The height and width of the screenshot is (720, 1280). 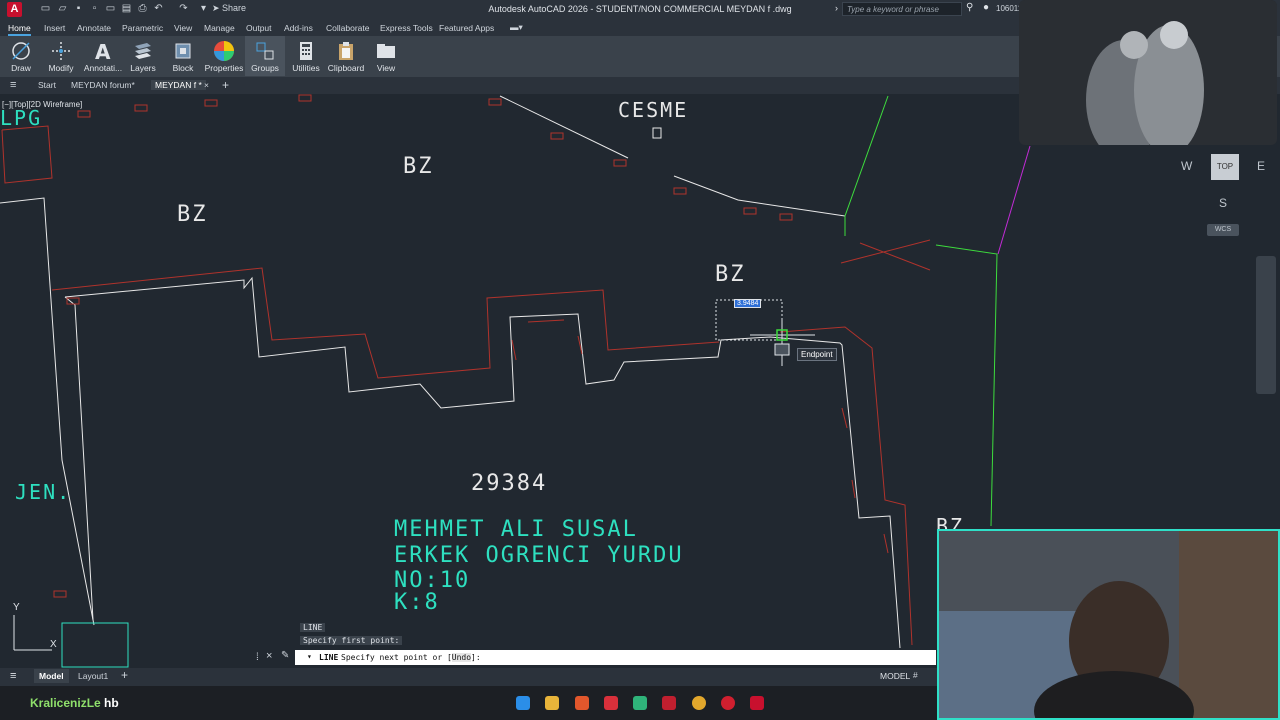 I want to click on building-name-text: ERKEK OGRENCI YURDU, so click(x=539, y=555).